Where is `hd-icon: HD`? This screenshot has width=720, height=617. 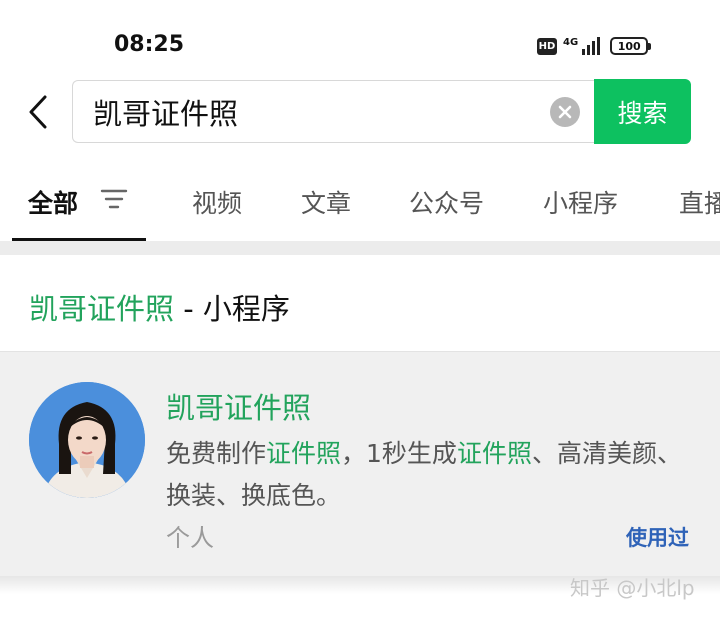 hd-icon: HD is located at coordinates (547, 46).